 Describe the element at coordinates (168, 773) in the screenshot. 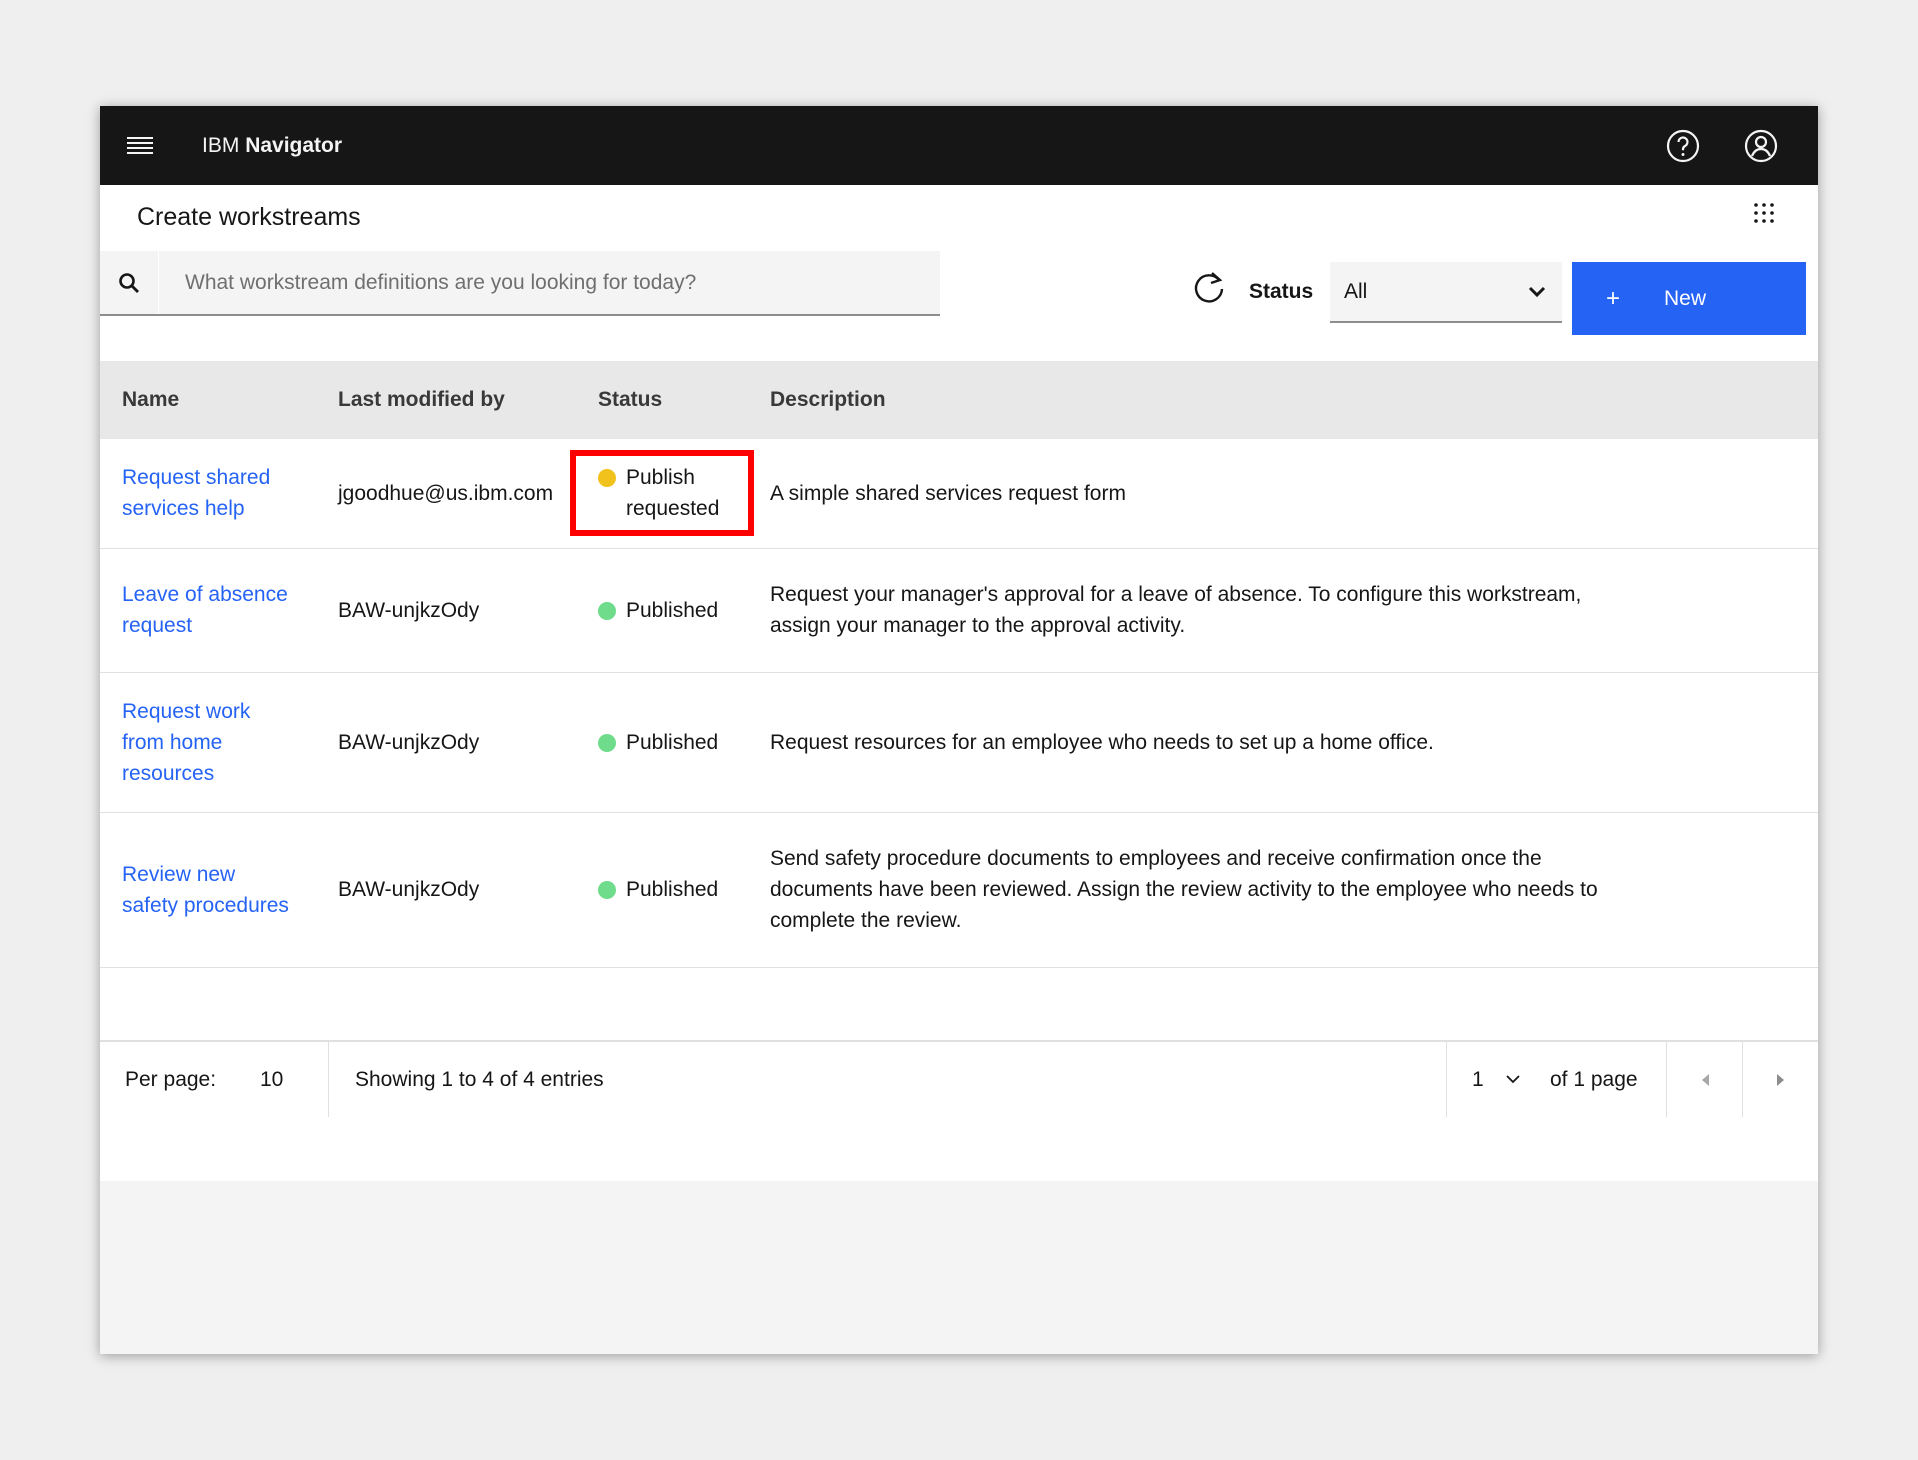

I see `name-line: resources` at that location.